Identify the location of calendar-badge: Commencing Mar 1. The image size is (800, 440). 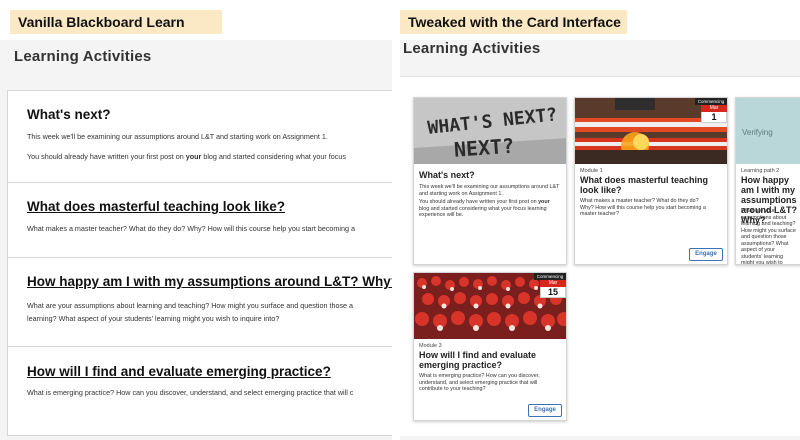
(711, 110).